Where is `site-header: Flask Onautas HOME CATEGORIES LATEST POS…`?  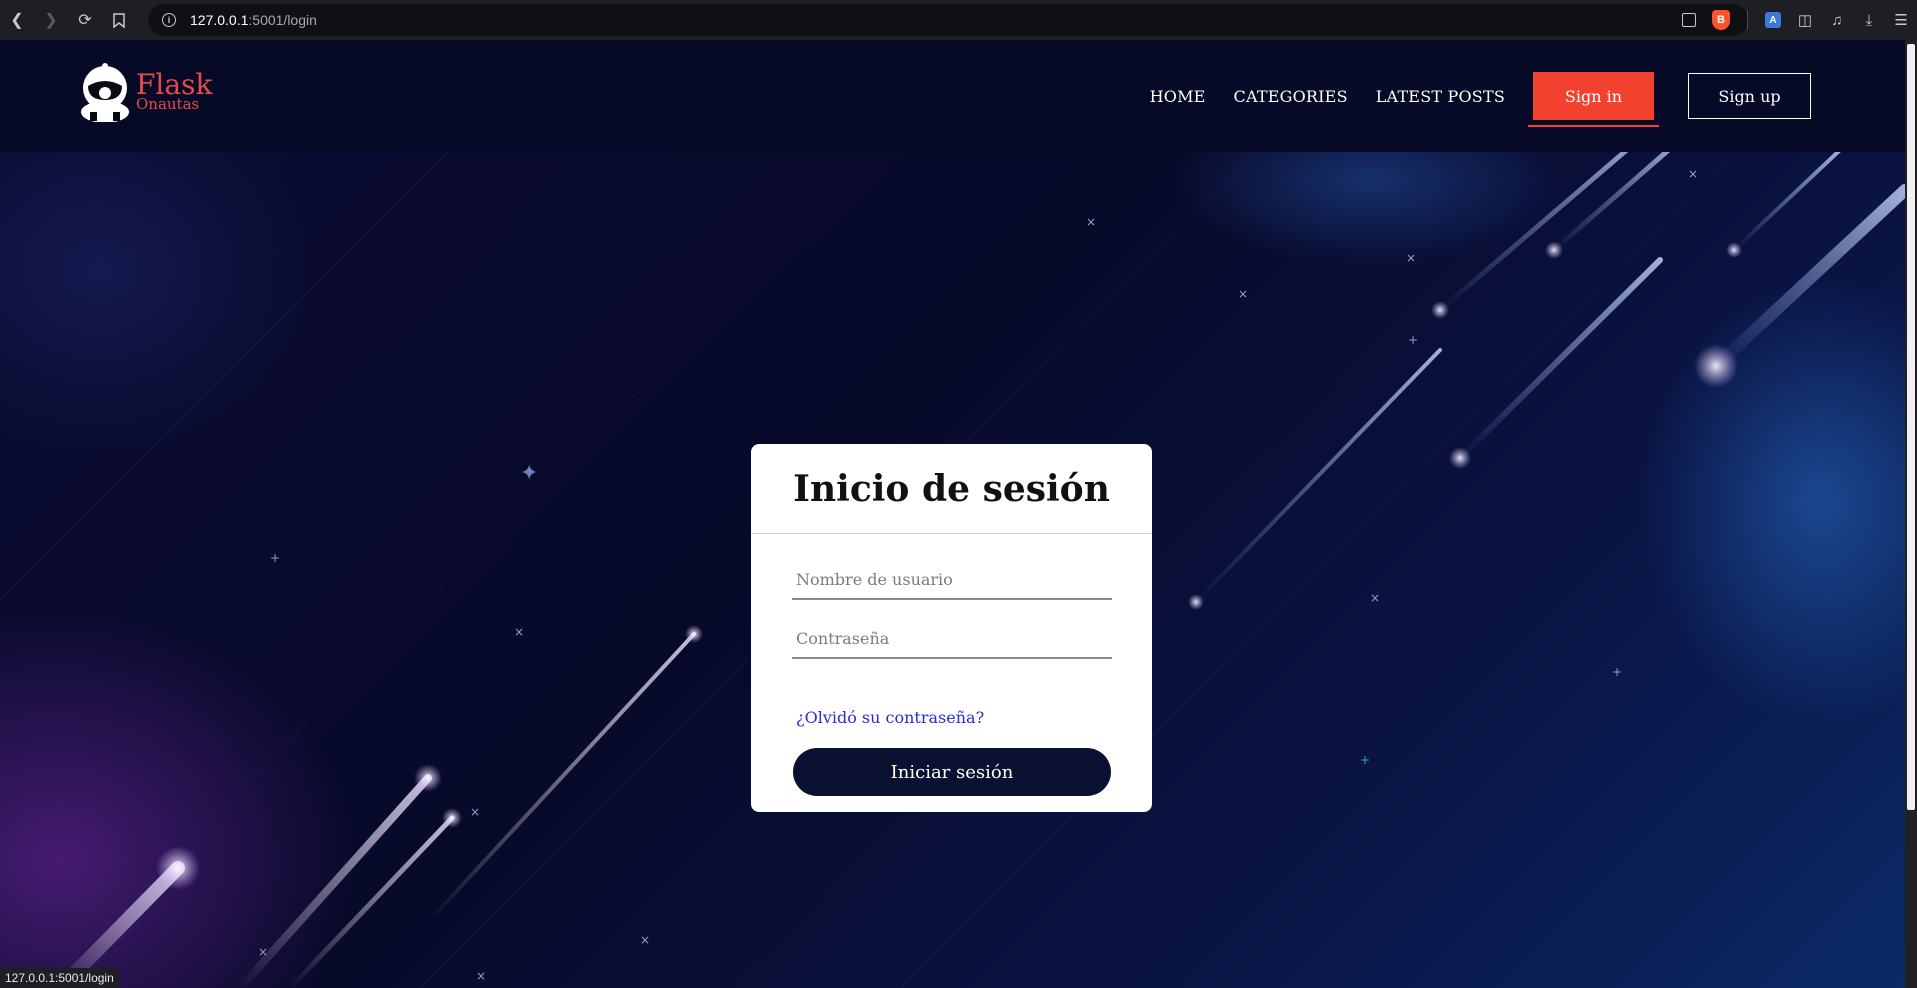 site-header: Flask Onautas HOME CATEGORIES LATEST POS… is located at coordinates (952, 96).